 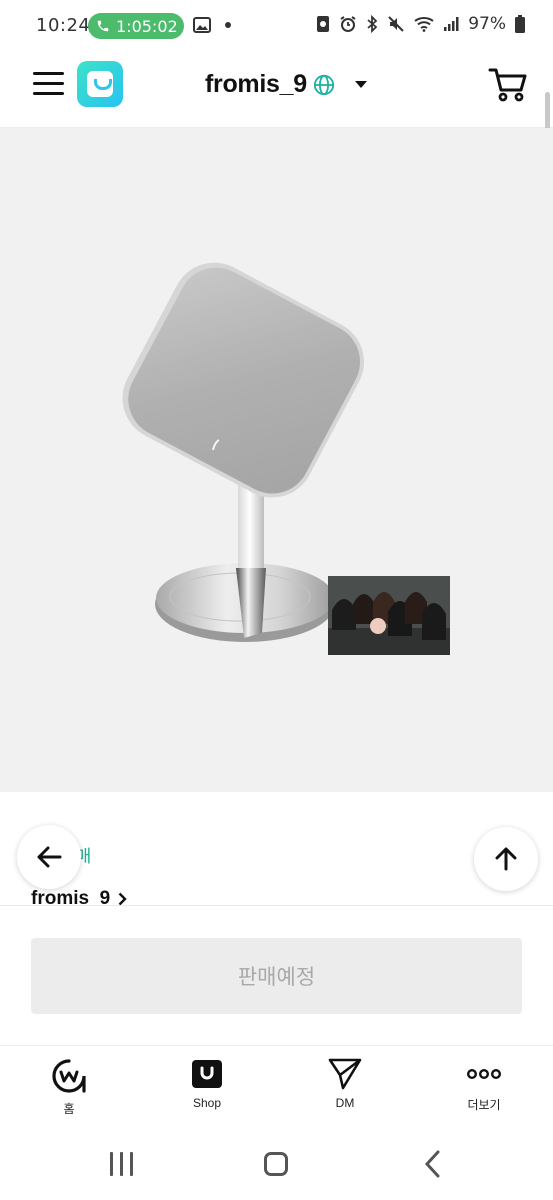 I want to click on mute-icon, so click(x=396, y=24).